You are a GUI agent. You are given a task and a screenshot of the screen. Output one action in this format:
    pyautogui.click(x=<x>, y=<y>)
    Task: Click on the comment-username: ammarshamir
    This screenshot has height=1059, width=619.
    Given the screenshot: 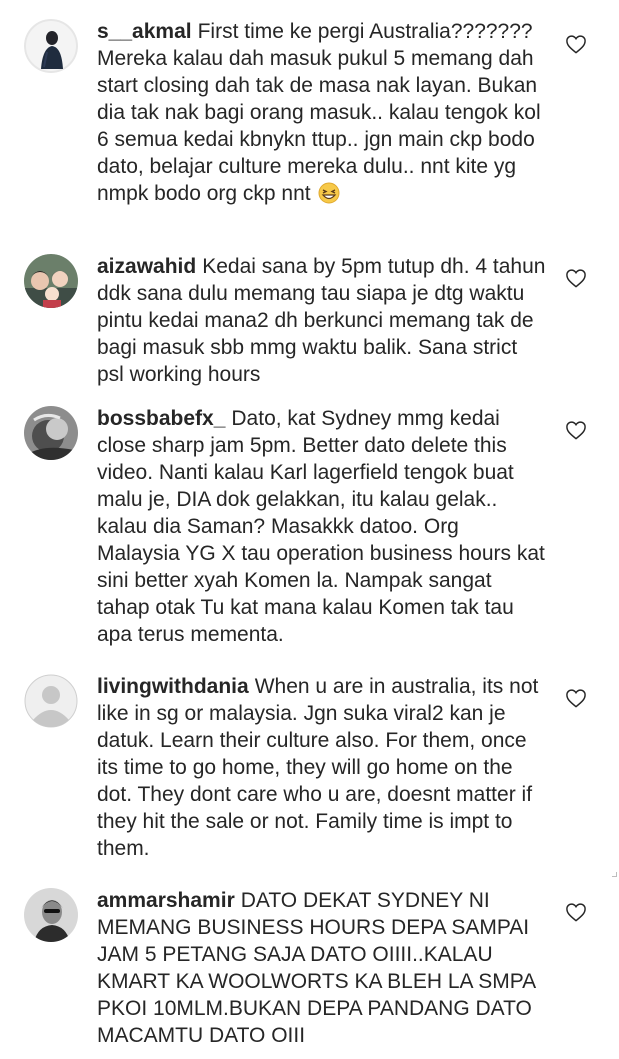 What is the action you would take?
    pyautogui.click(x=166, y=900)
    